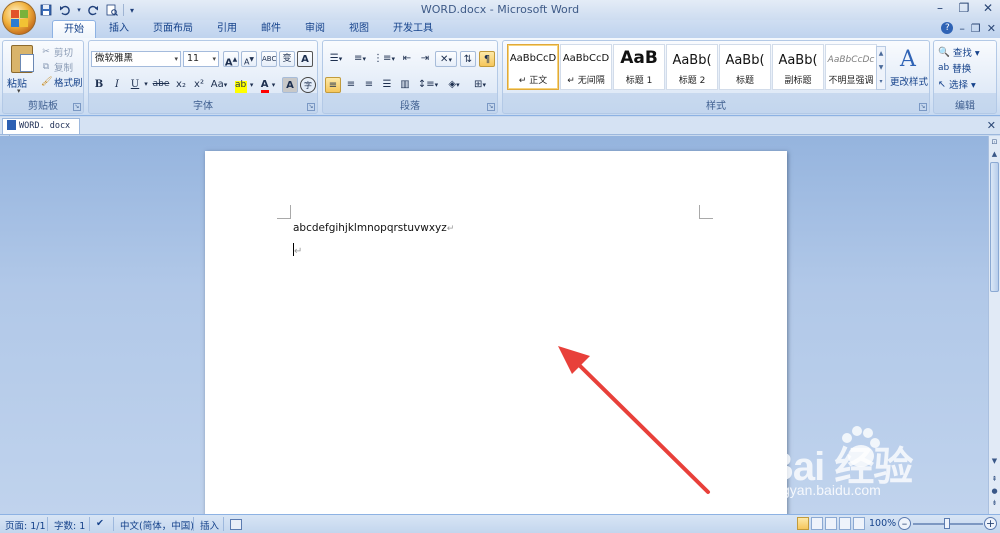 The width and height of the screenshot is (1000, 533). Describe the element at coordinates (244, 85) in the screenshot. I see `highlight-button: ab ▾` at that location.